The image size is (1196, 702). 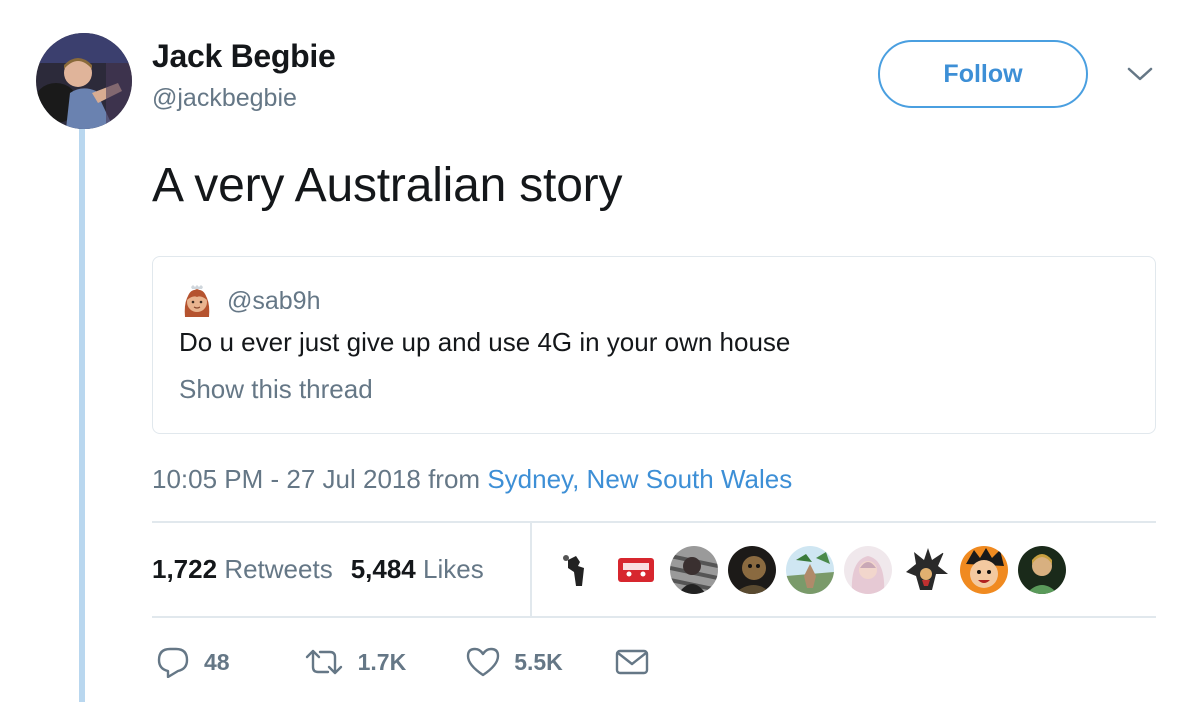 What do you see at coordinates (531, 569) in the screenshot?
I see `stats-divider` at bounding box center [531, 569].